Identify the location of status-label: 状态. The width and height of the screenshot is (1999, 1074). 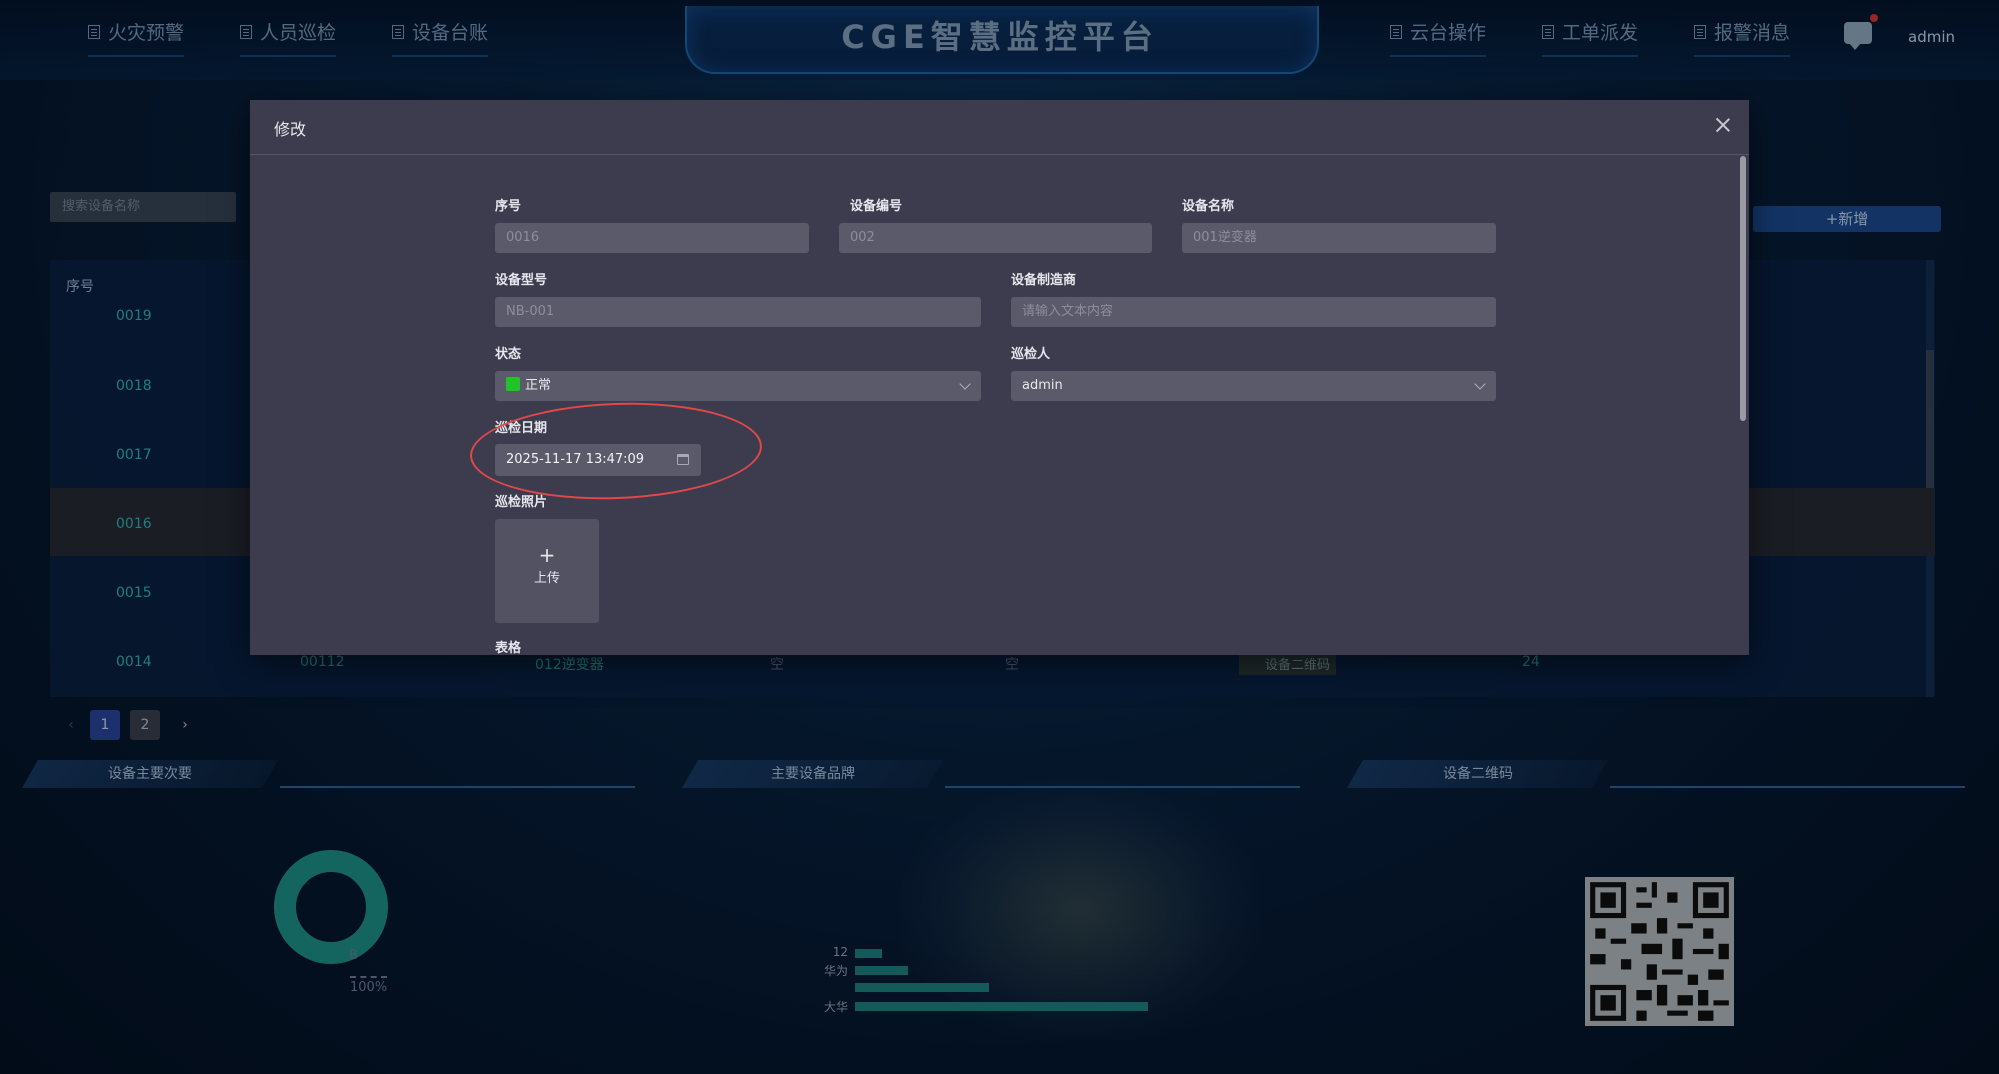
(508, 354).